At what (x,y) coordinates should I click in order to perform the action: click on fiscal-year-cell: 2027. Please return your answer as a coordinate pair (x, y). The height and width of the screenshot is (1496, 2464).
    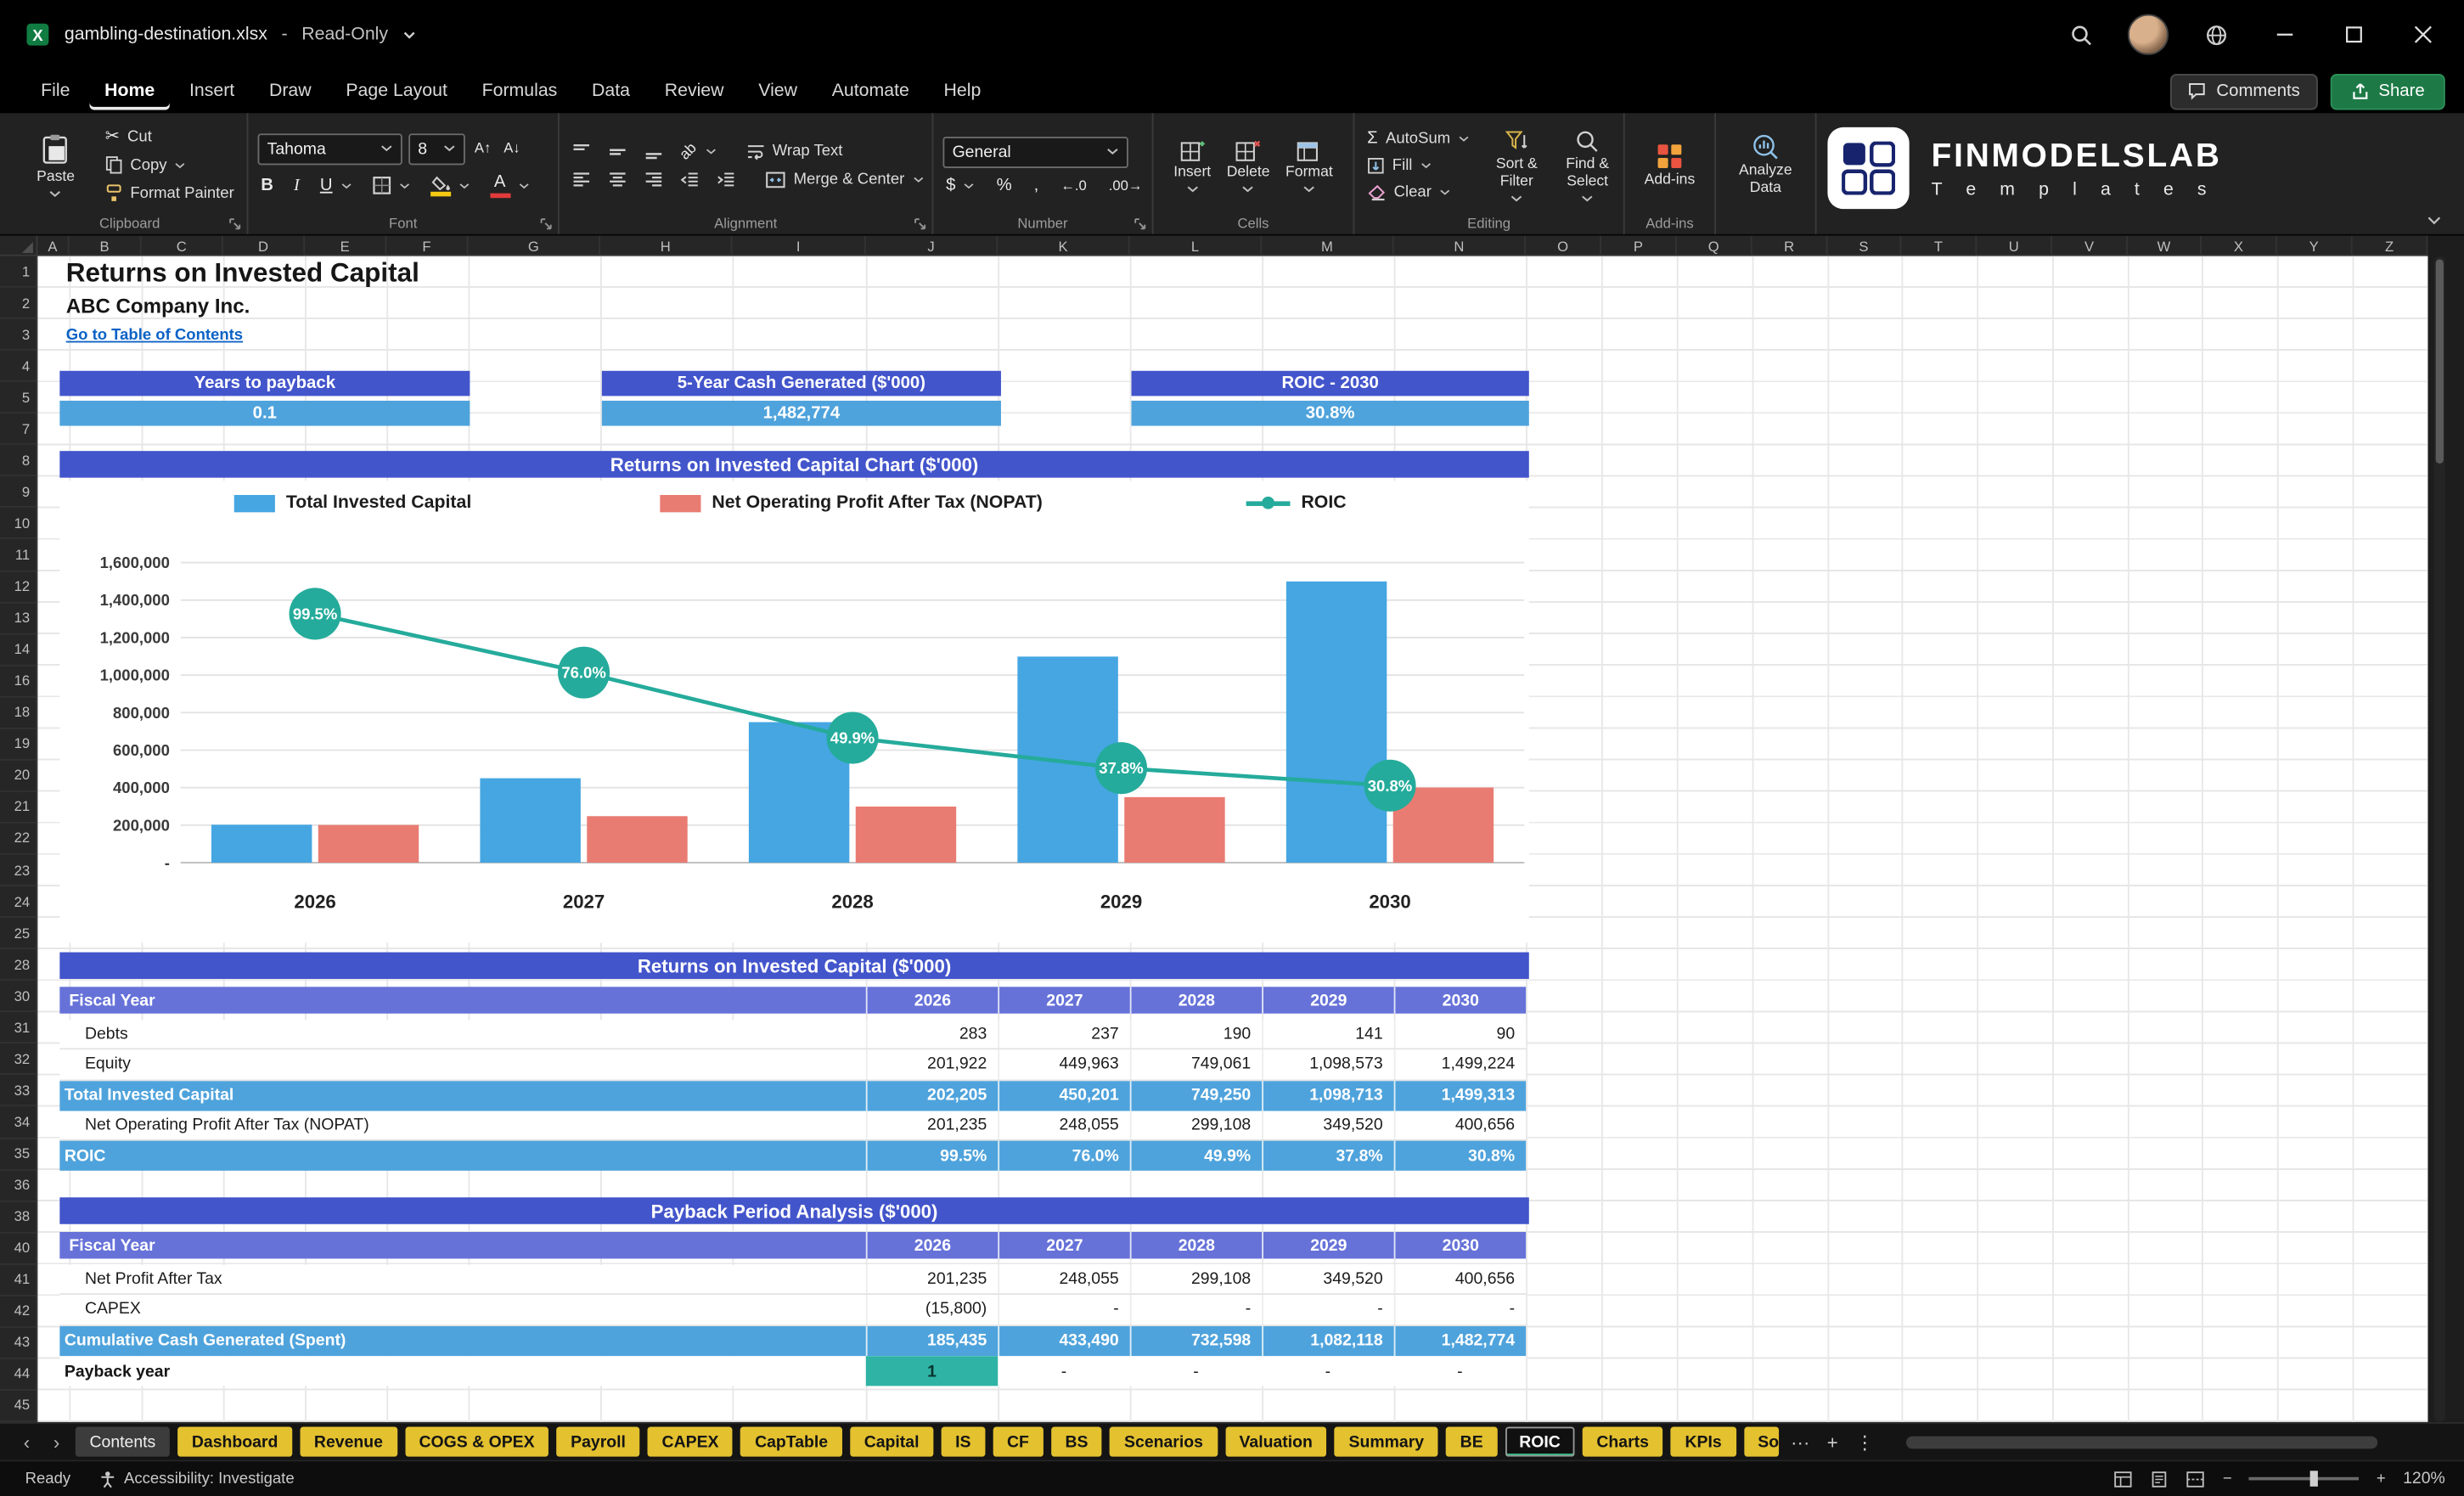
    Looking at the image, I should click on (1063, 1245).